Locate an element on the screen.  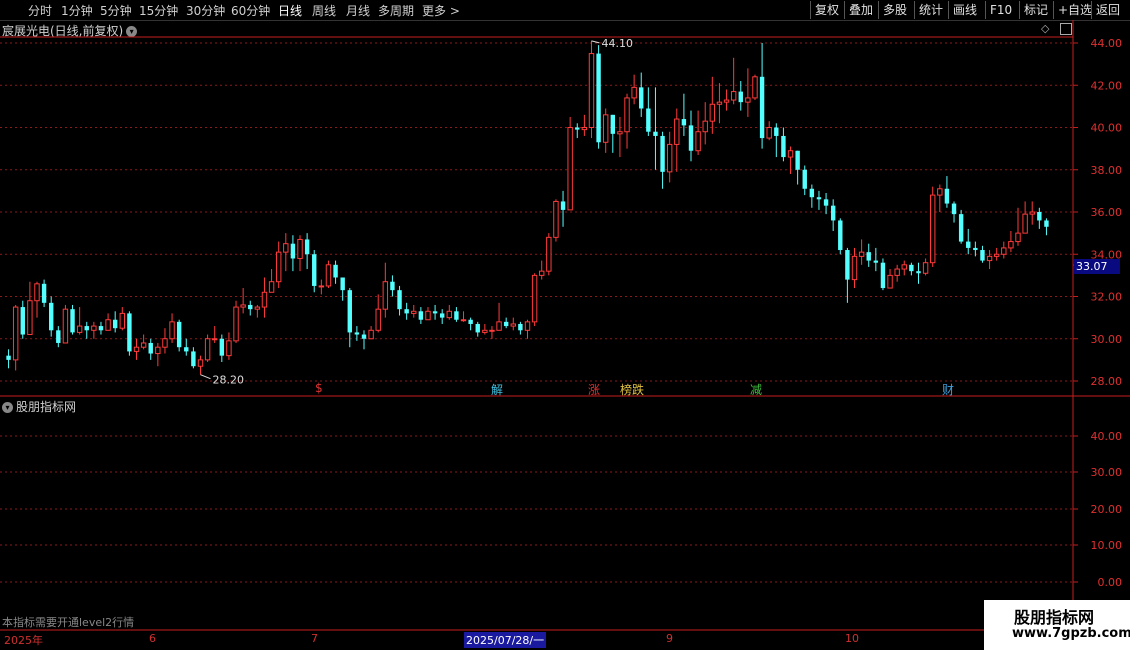
indicator-y-tick-label: 30.00 is located at coordinates (1107, 472).